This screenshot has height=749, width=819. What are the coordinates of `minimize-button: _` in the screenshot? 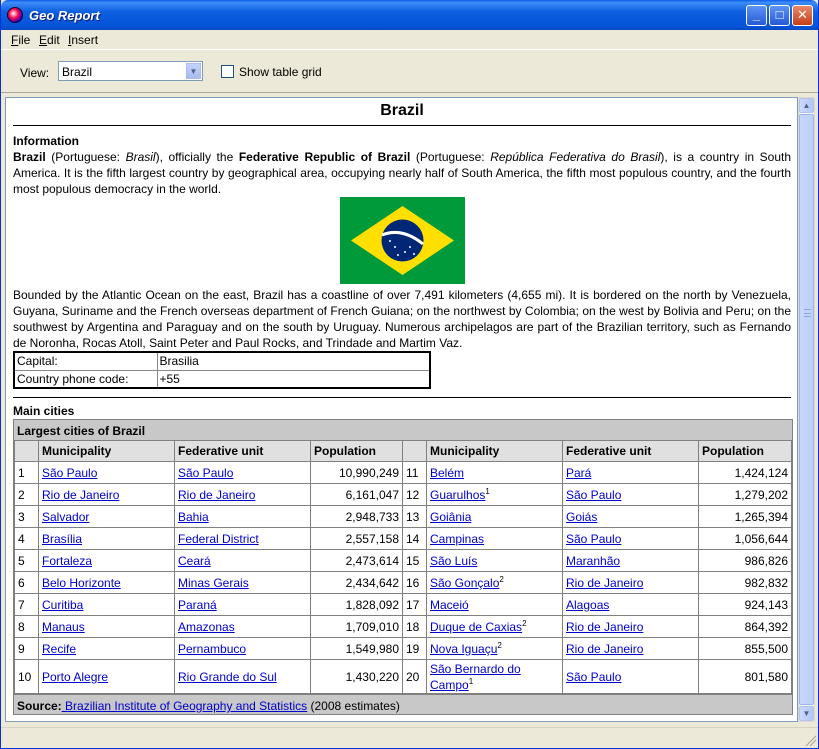 It's located at (756, 15).